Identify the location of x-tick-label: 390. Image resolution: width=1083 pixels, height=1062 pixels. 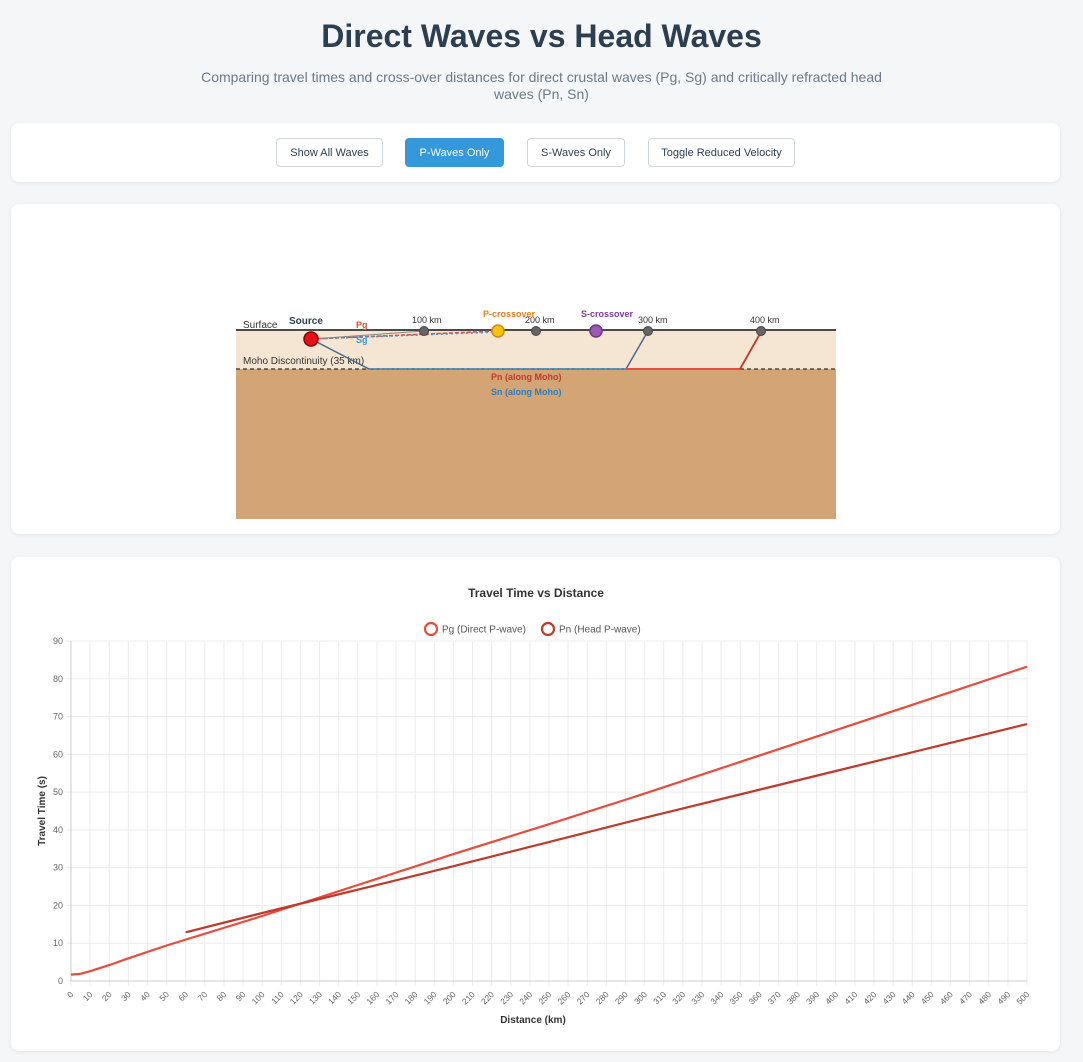
(812, 997).